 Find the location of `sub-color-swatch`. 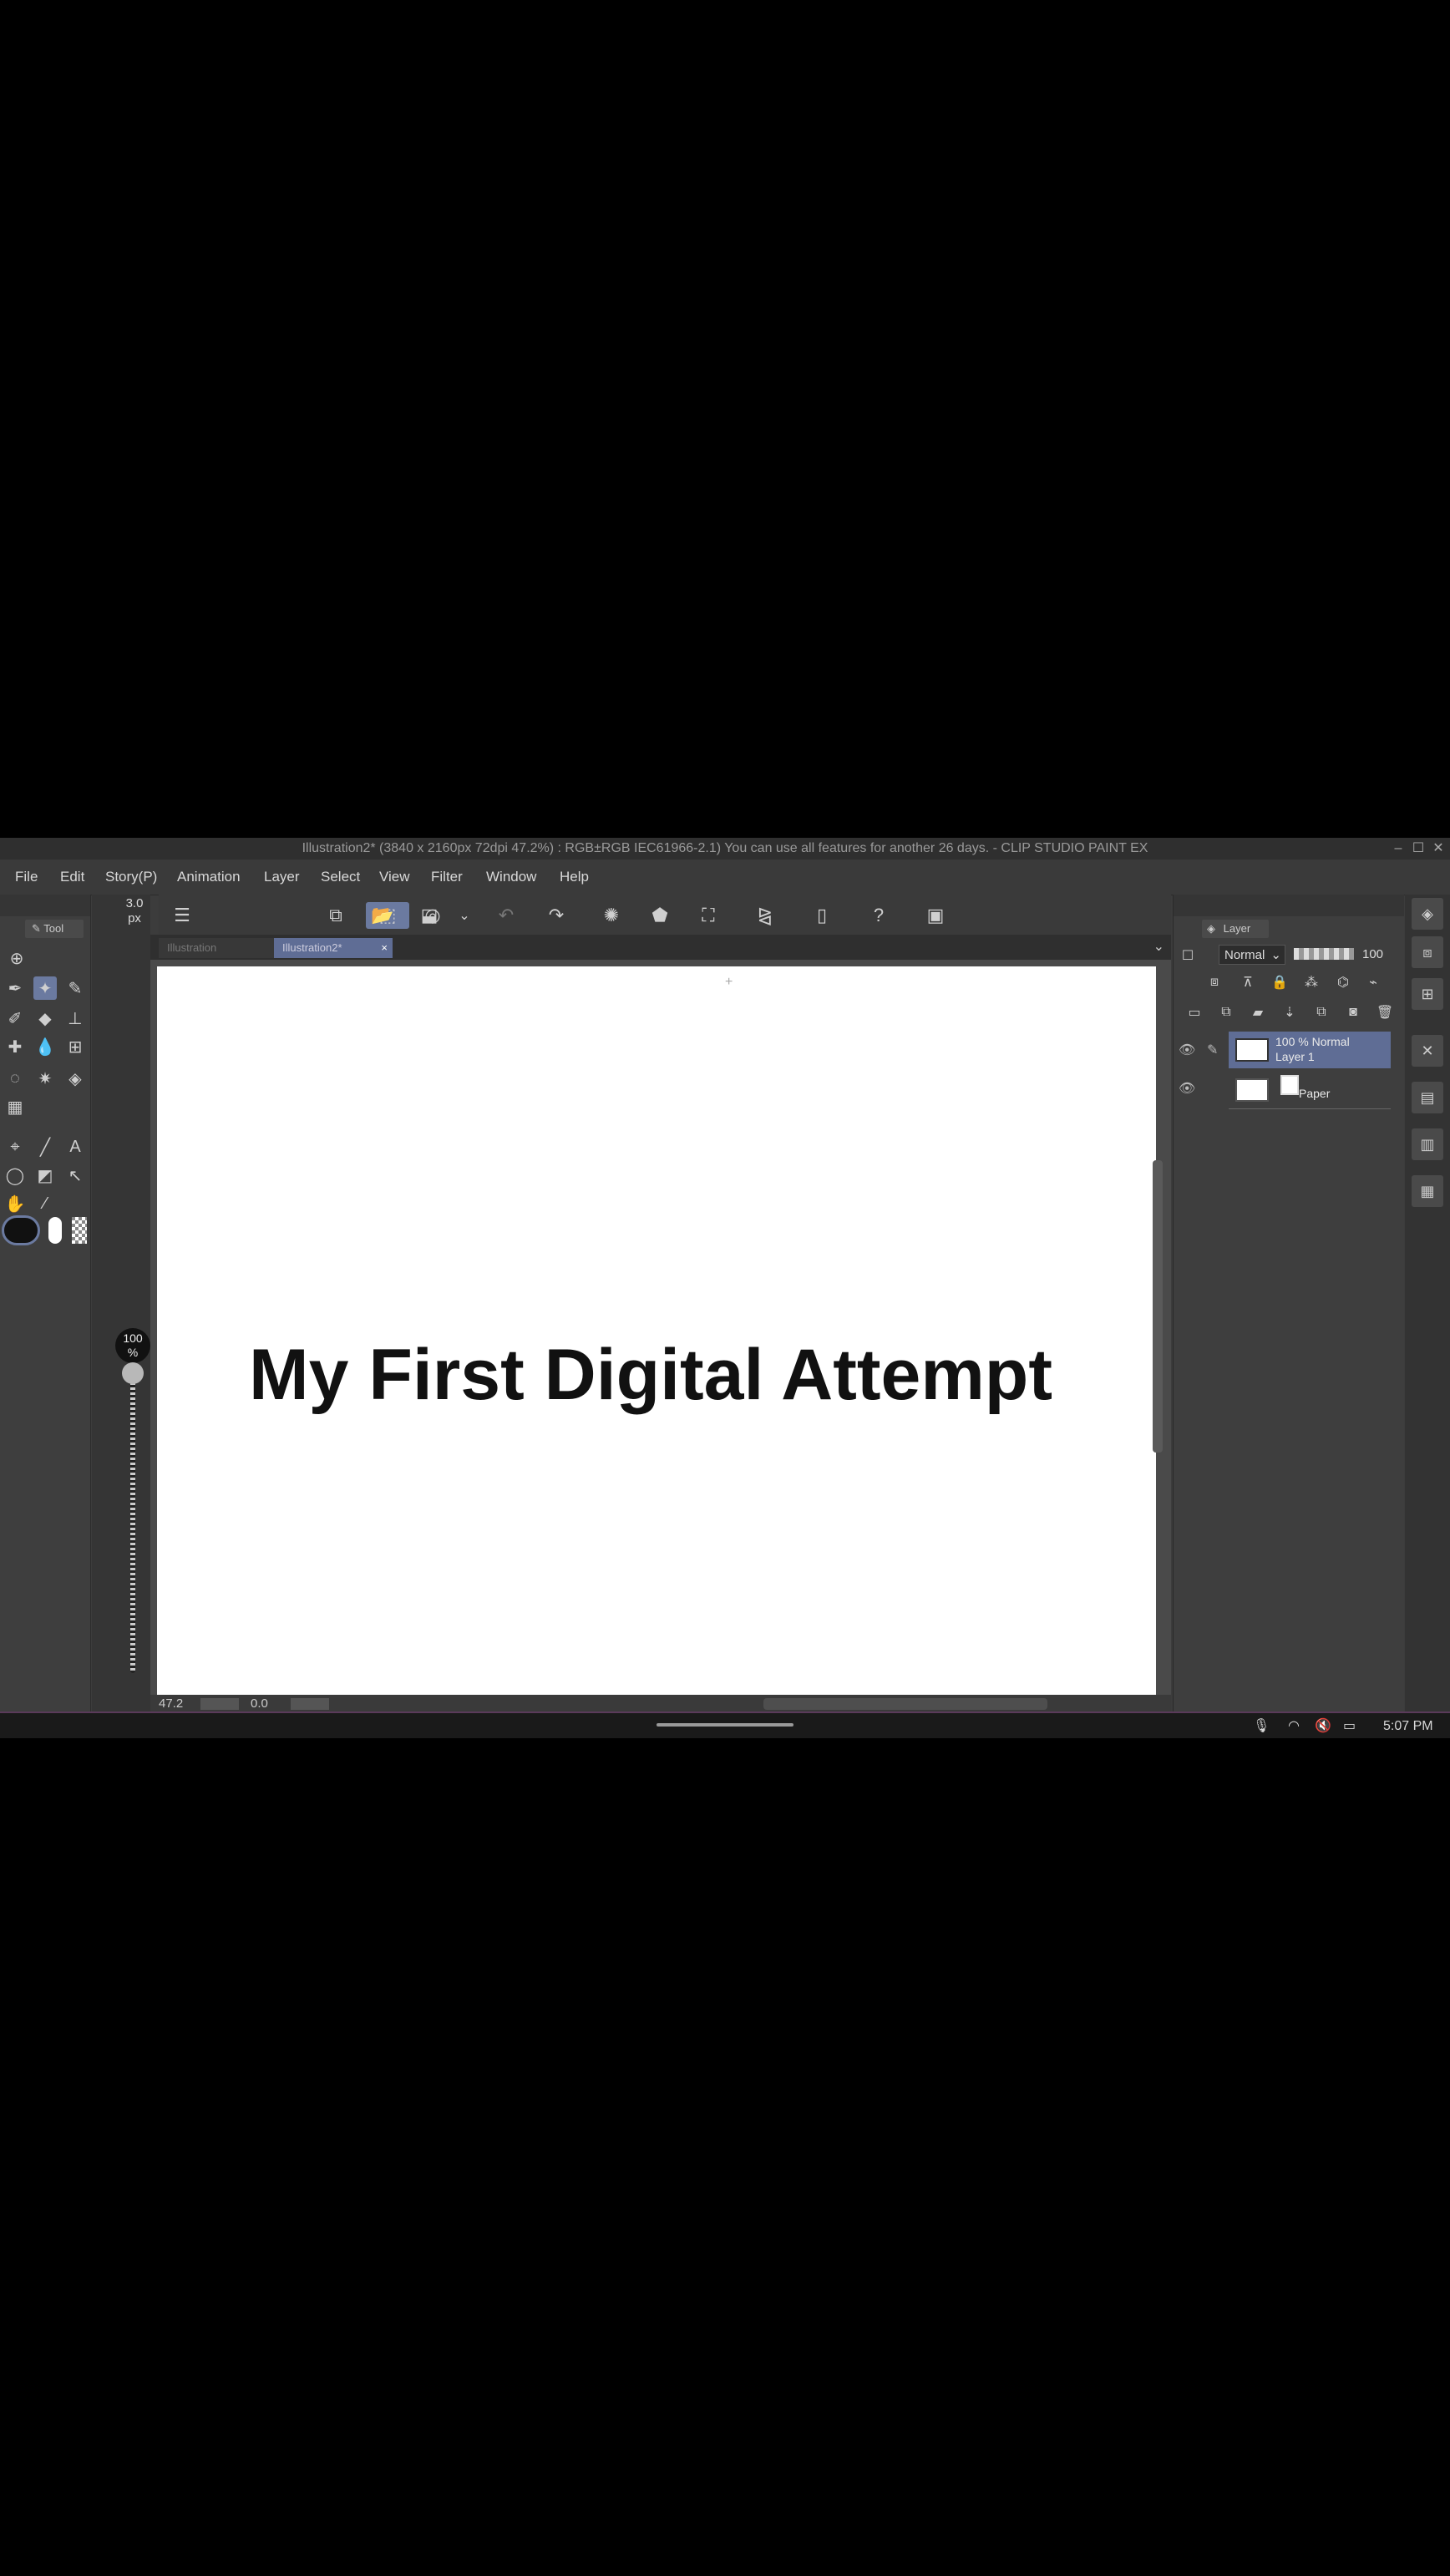

sub-color-swatch is located at coordinates (55, 1230).